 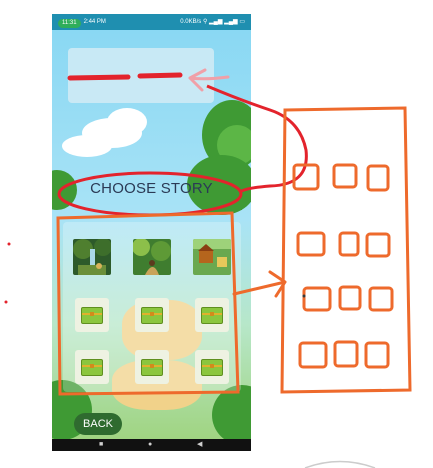 I want to click on annotation-red-connector, so click(x=257, y=139).